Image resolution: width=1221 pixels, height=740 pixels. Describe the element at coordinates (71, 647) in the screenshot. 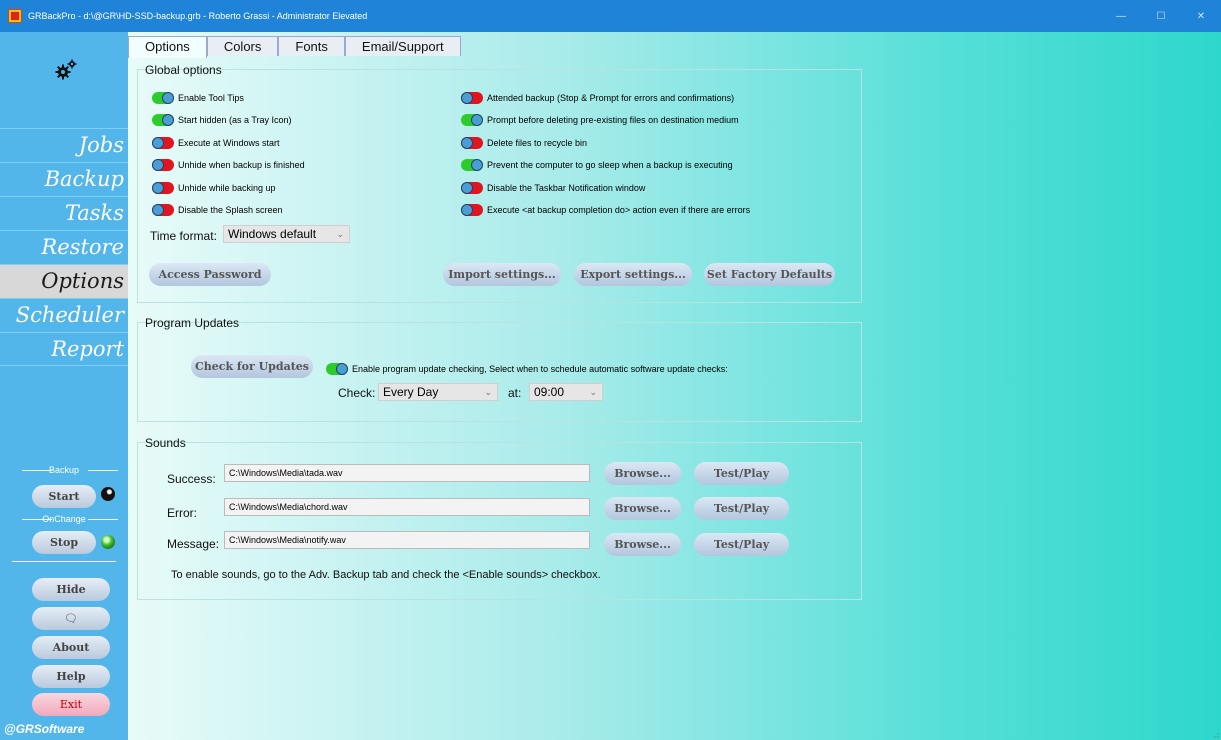

I see `about-button: About` at that location.